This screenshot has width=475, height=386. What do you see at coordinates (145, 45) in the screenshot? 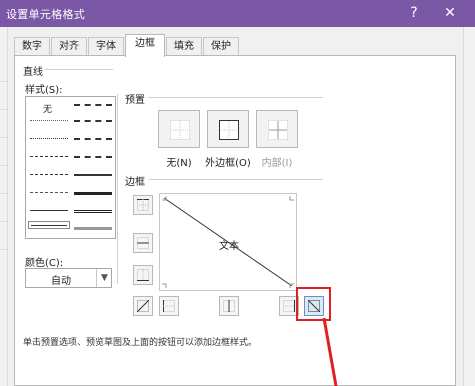
I see `tab-border: 边框` at bounding box center [145, 45].